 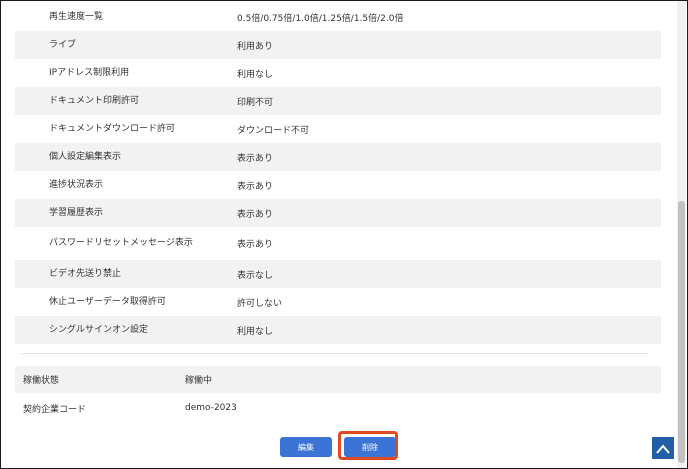 I want to click on settings-row: ビデオ先送り禁止 表示なし, so click(x=338, y=274).